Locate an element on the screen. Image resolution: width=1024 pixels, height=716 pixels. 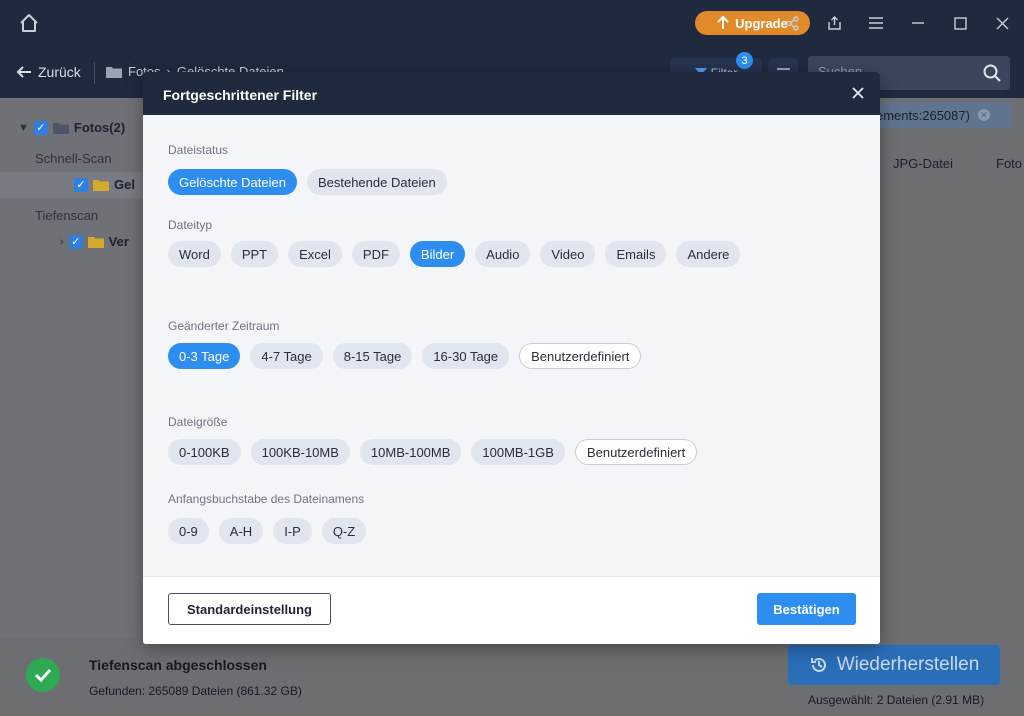
tree-item-deleted: ✓ Gel is located at coordinates (104, 184).